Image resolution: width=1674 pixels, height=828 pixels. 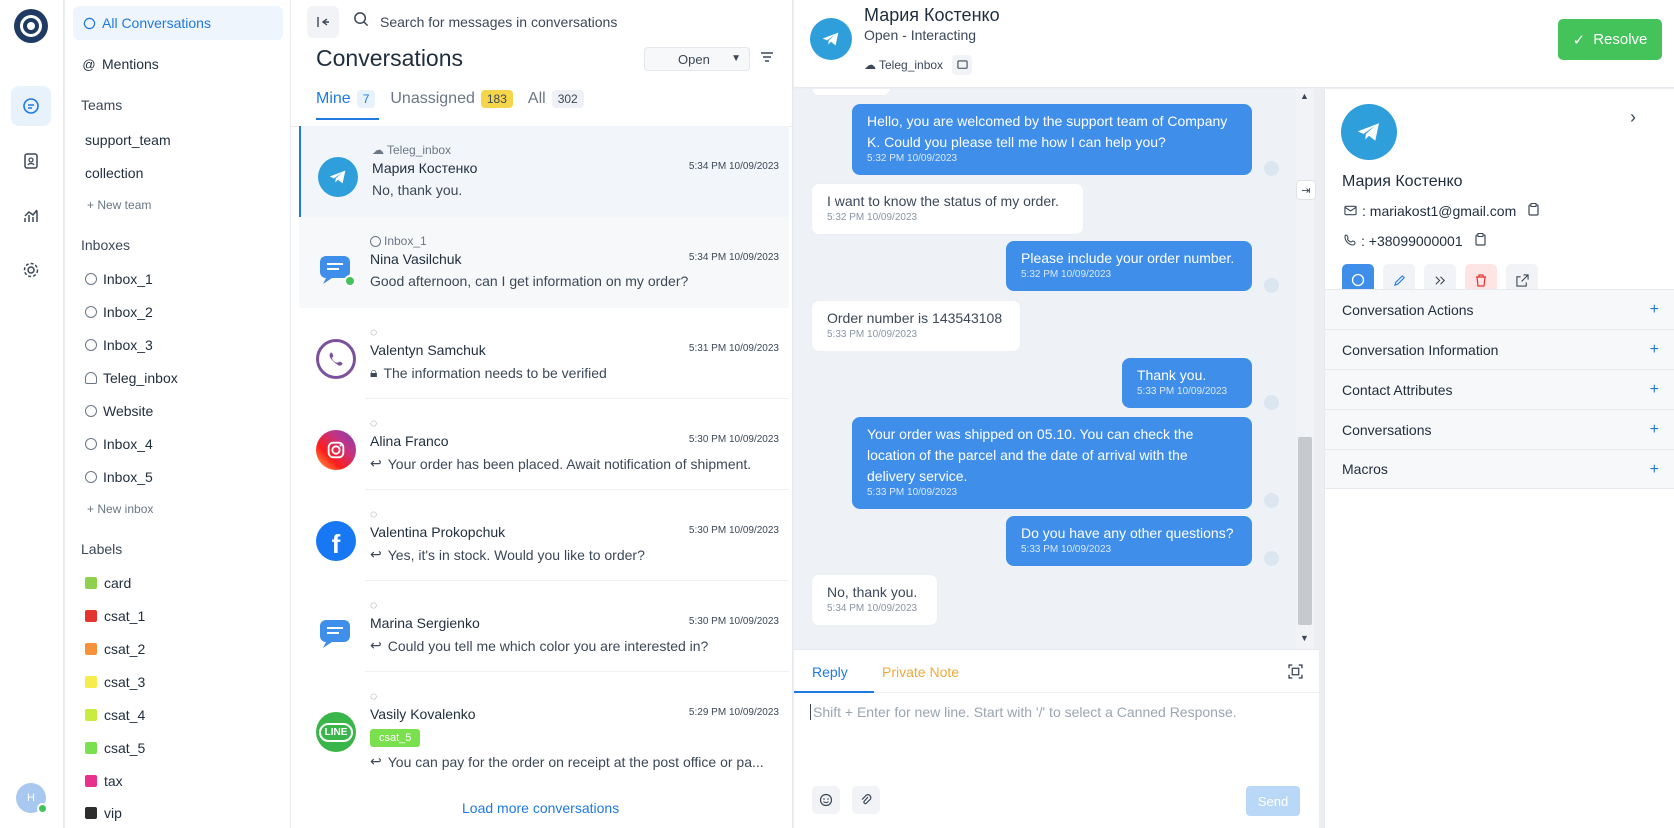 What do you see at coordinates (1273, 801) in the screenshot?
I see `send-button: Send` at bounding box center [1273, 801].